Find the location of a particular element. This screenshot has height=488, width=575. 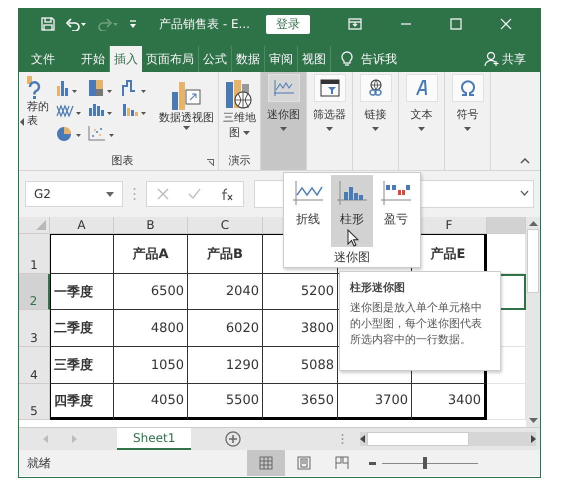

column-header: B is located at coordinates (151, 225).